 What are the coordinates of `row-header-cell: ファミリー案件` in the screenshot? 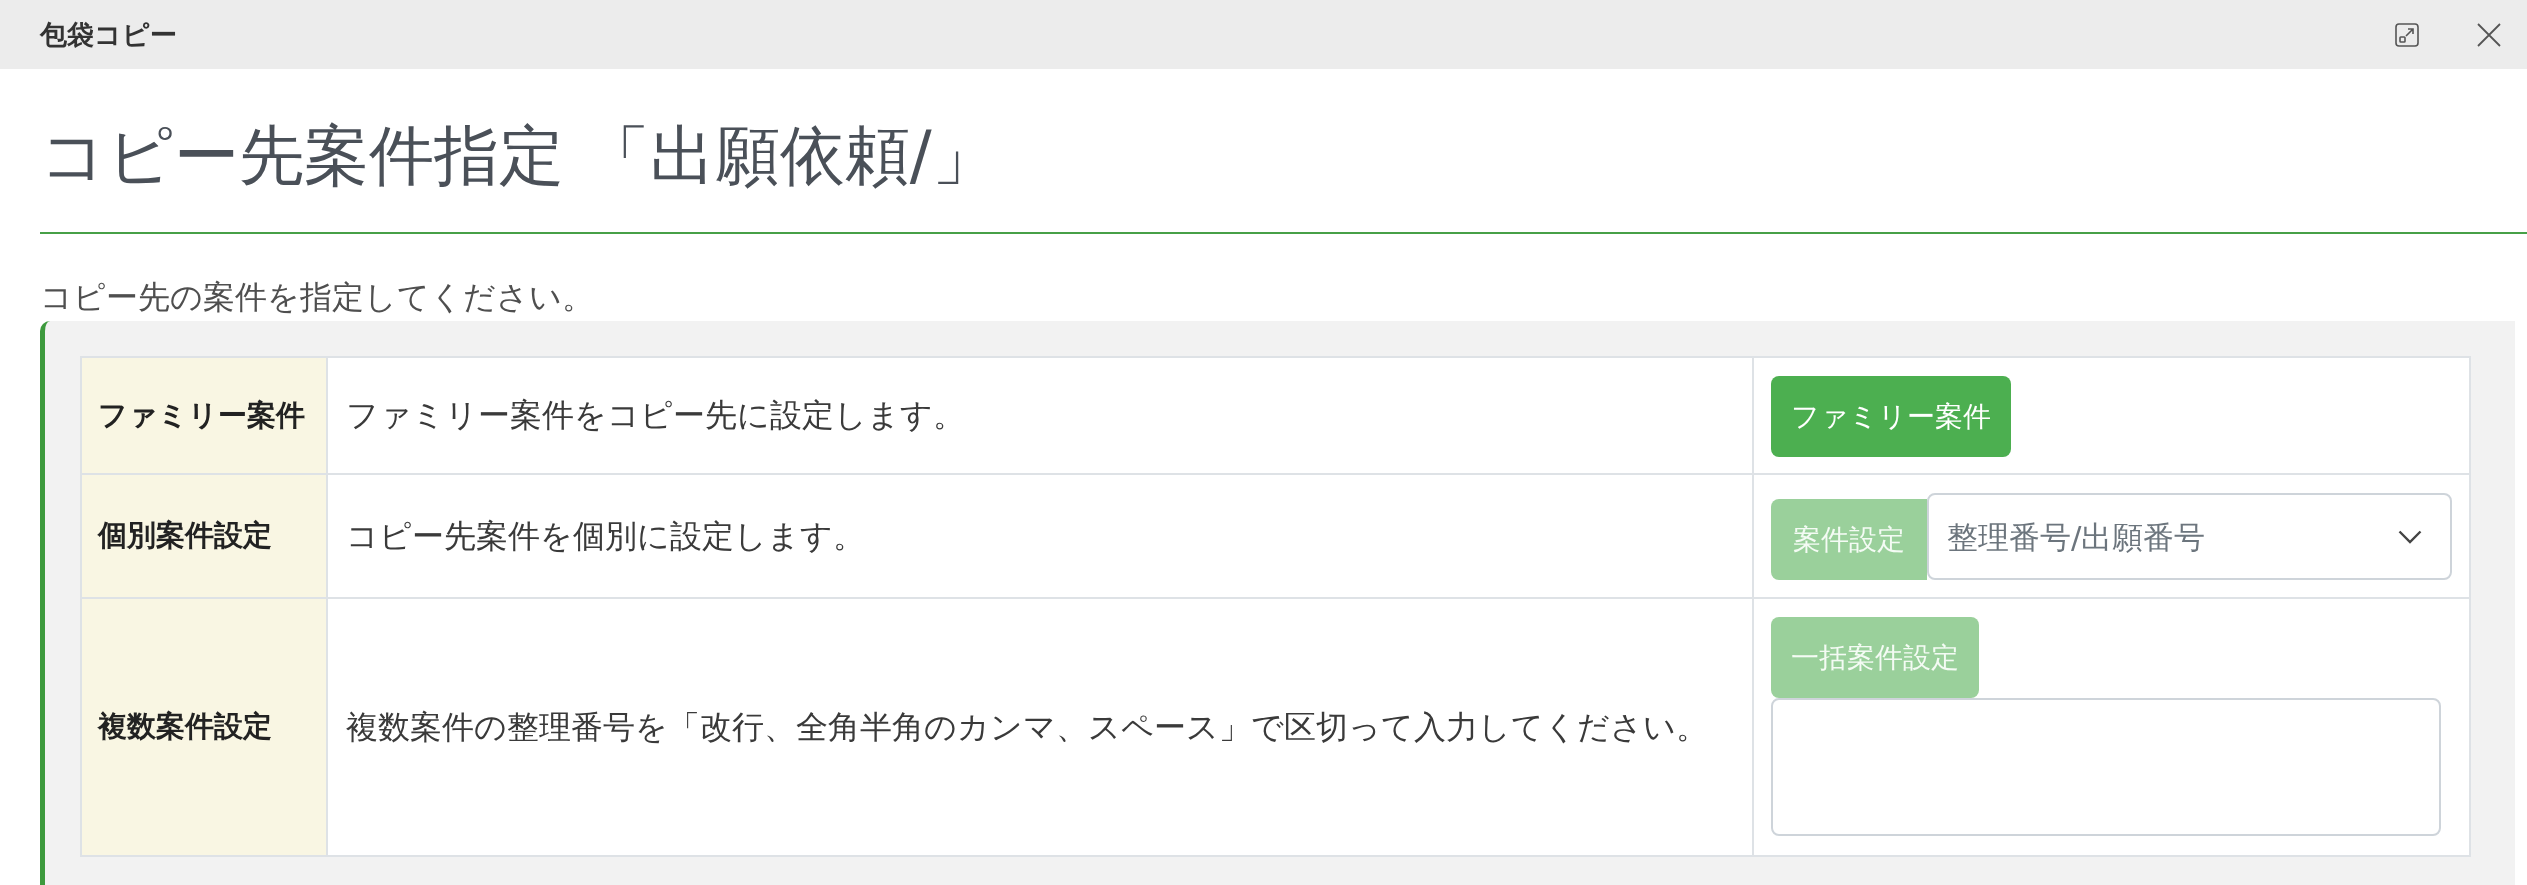 It's located at (204, 415).